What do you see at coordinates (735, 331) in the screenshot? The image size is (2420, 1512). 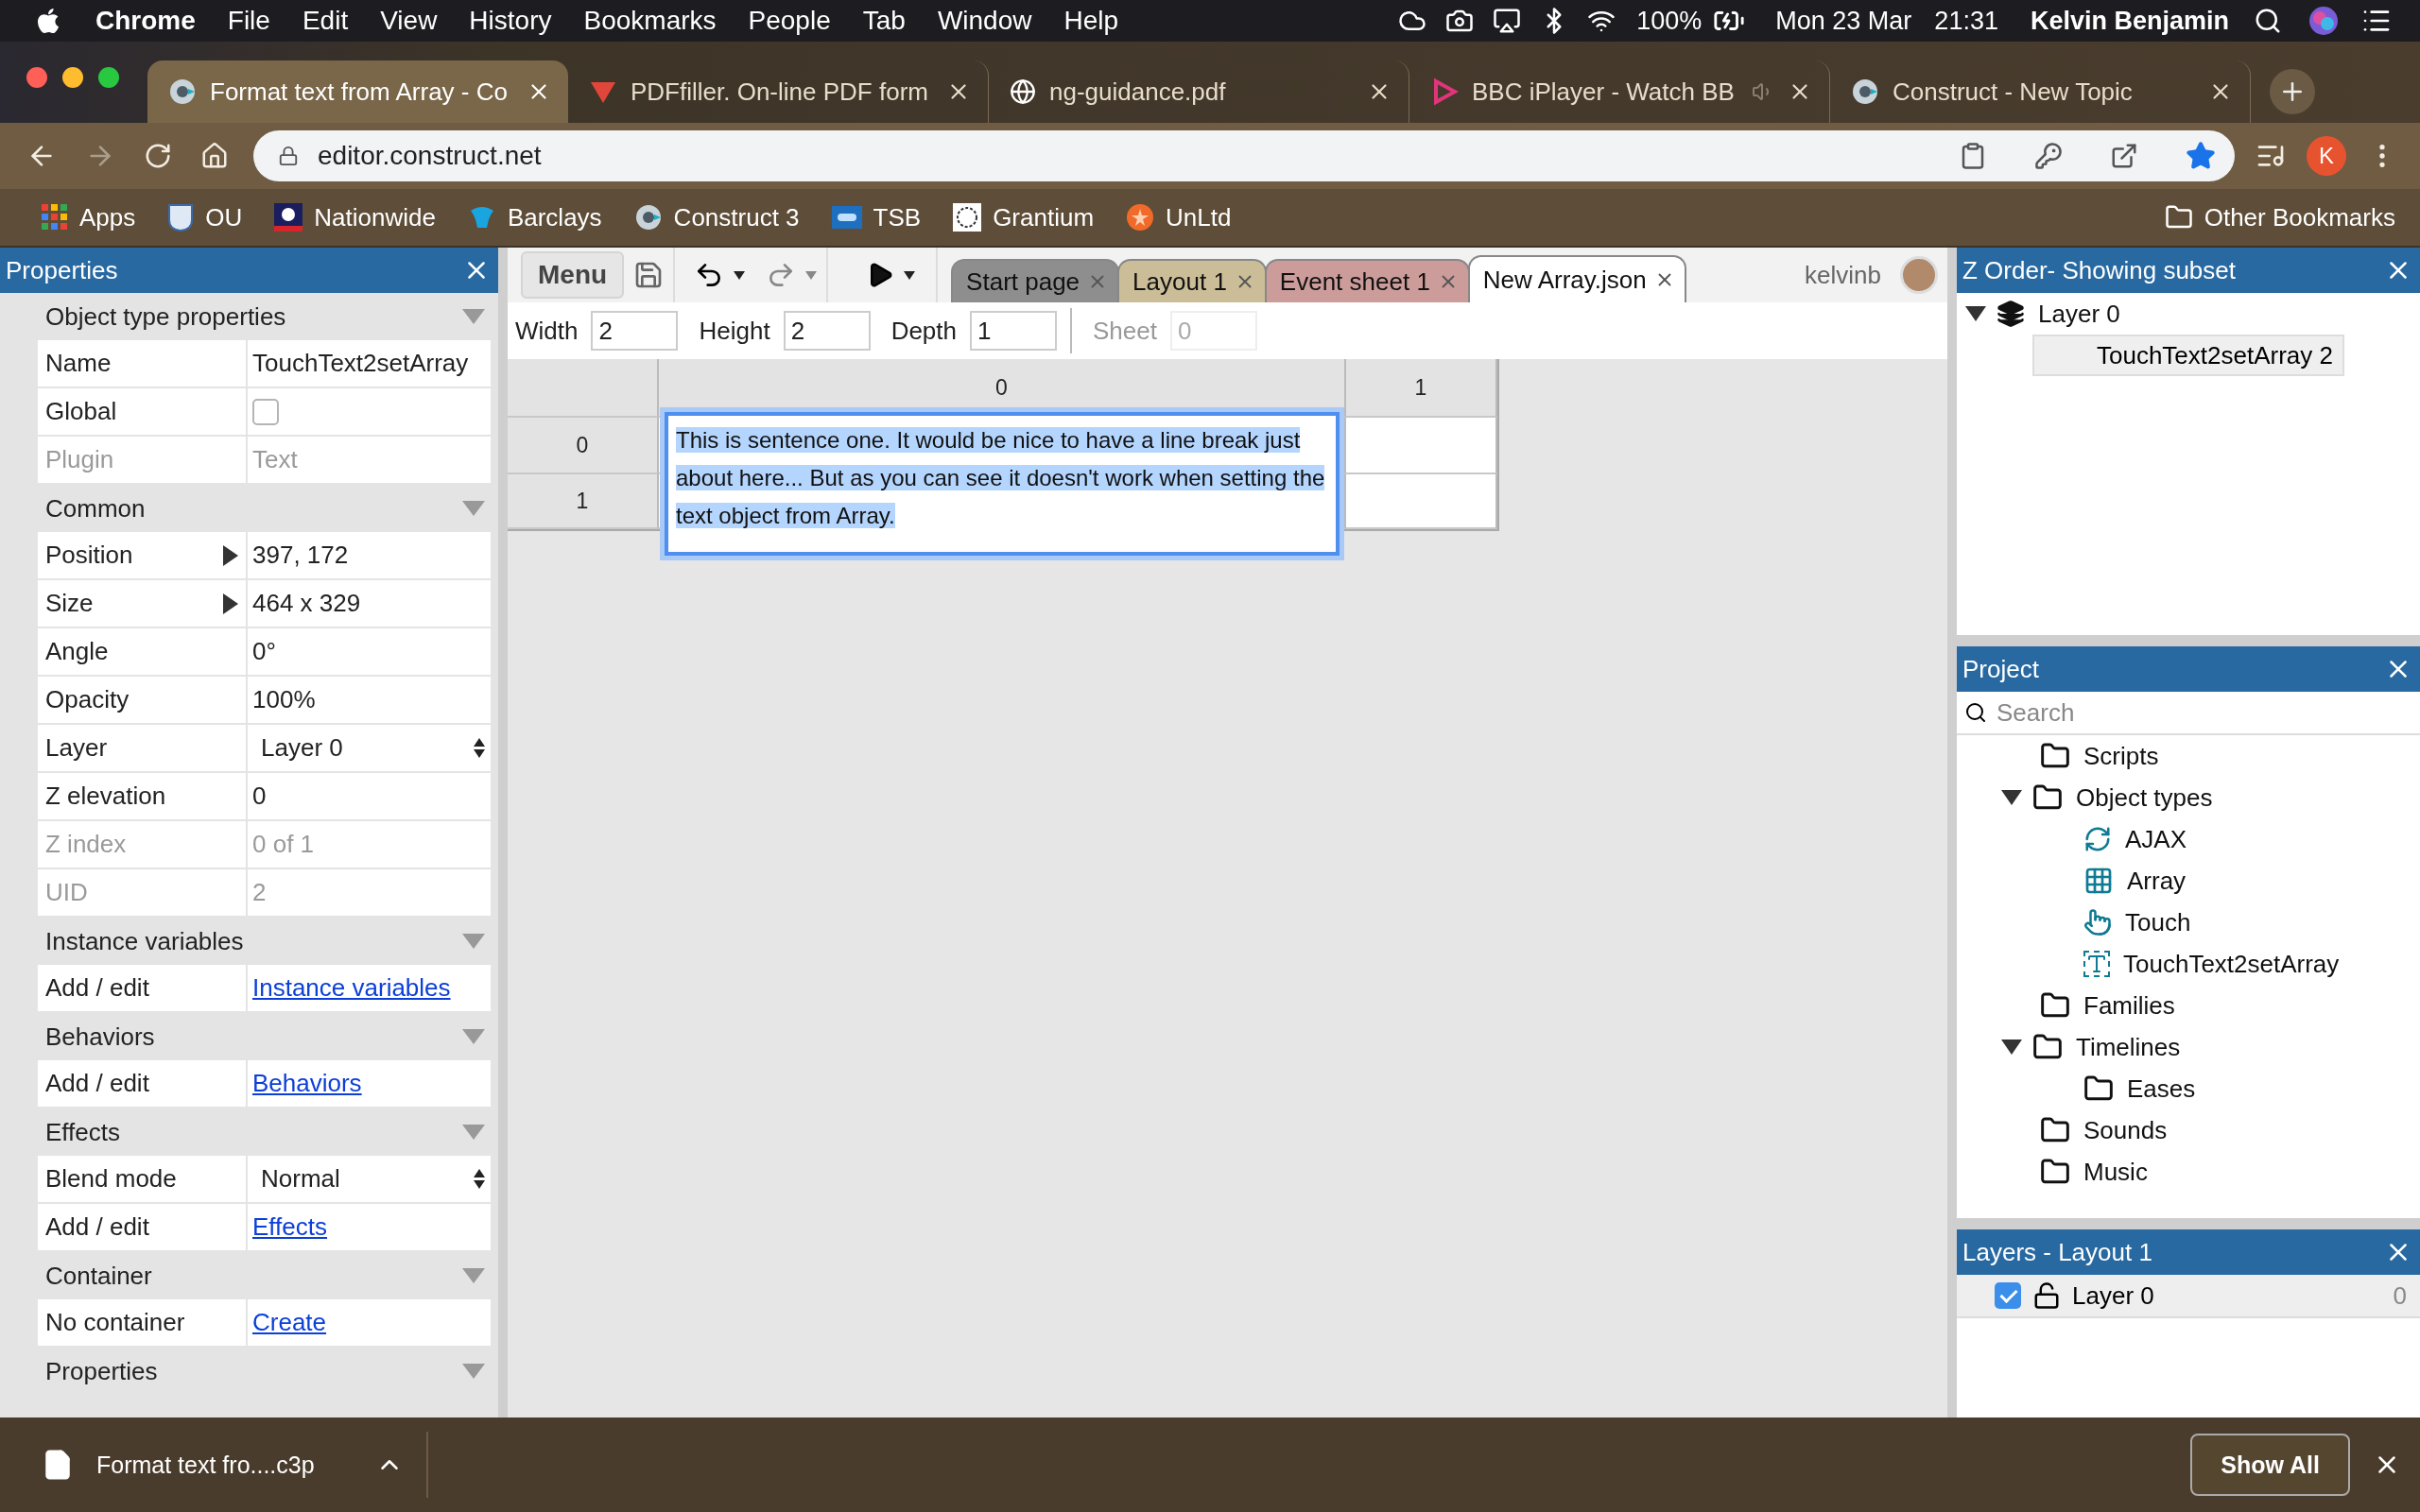 I see `field-label: Height` at bounding box center [735, 331].